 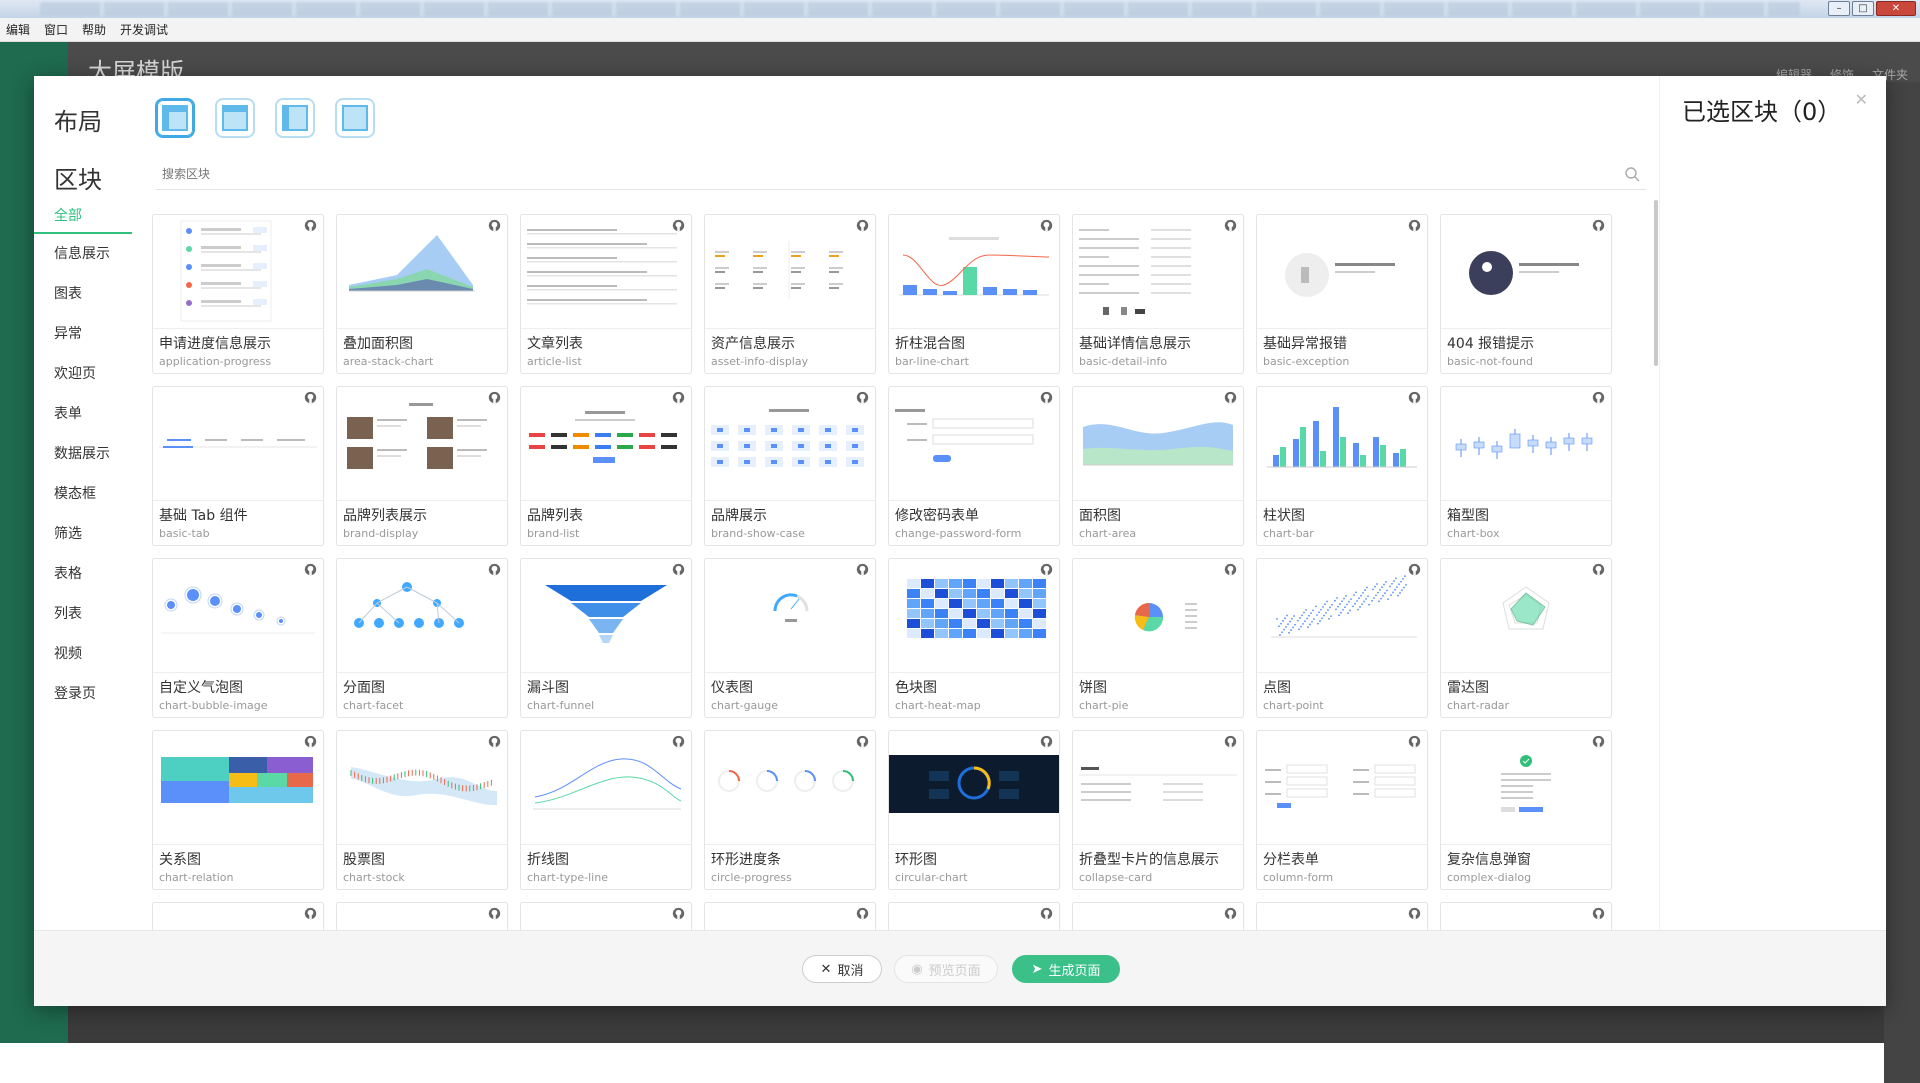 I want to click on category-item: 图表, so click(x=83, y=294).